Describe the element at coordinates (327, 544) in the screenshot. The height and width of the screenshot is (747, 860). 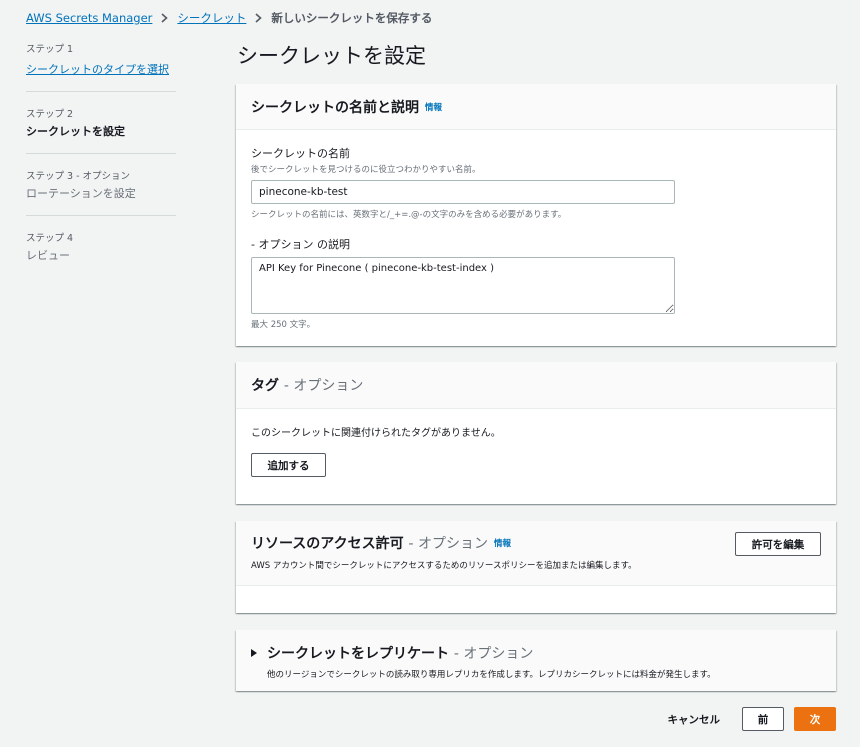
I see `panel-title-text: リソースのアクセス許可` at that location.